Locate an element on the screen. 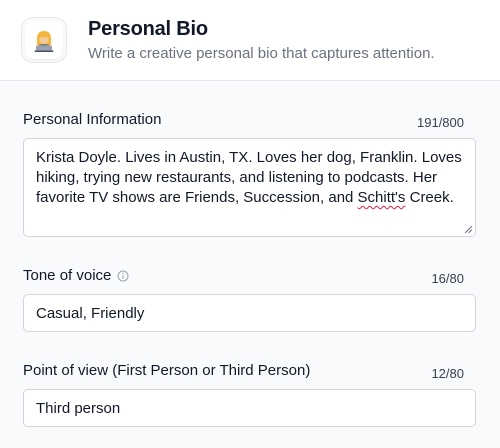  resize-handle-icon is located at coordinates (468, 229).